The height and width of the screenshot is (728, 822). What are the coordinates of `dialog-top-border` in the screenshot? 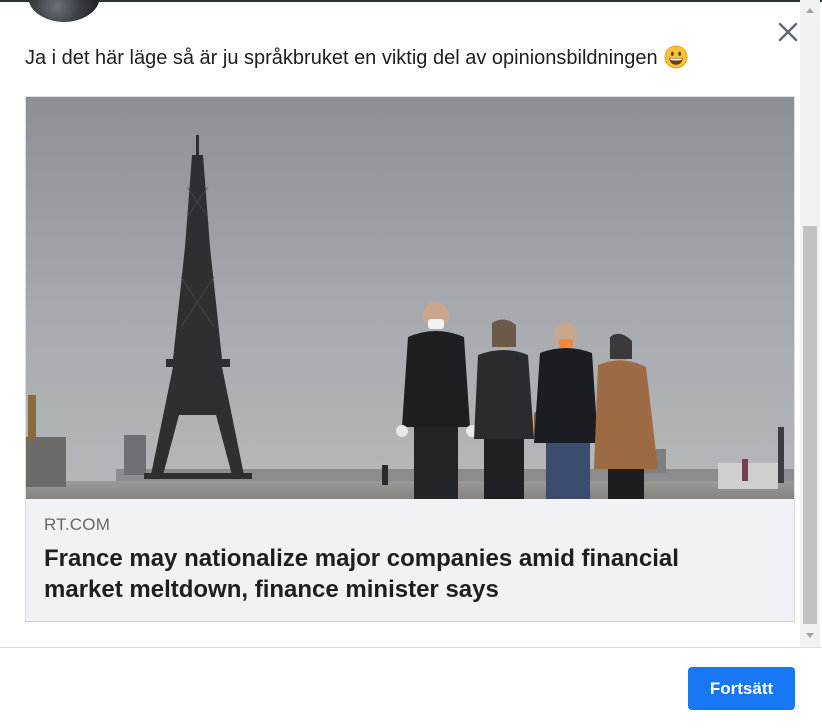 It's located at (411, 1).